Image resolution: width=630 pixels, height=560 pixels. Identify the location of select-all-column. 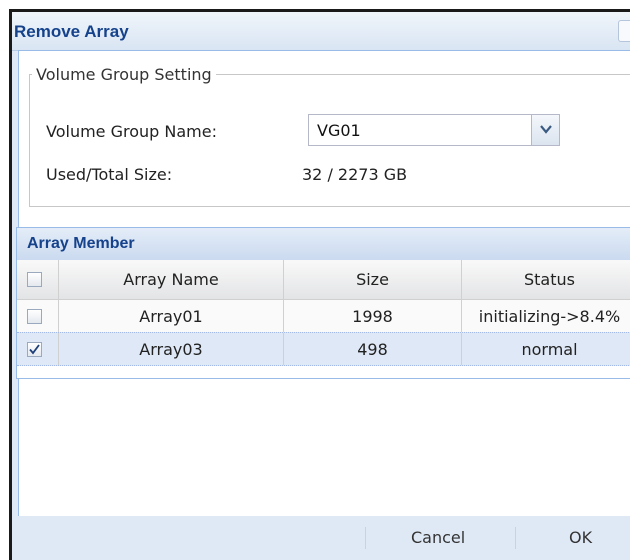
(38, 279).